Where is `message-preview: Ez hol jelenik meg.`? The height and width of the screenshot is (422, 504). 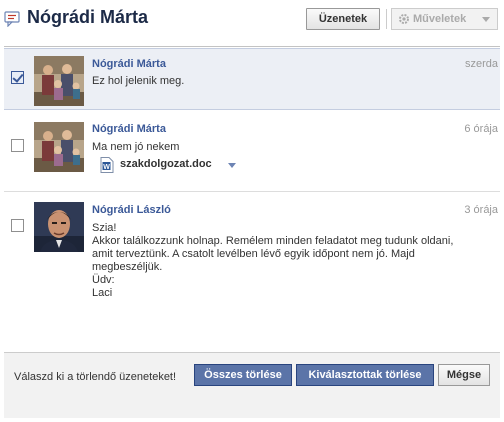 message-preview: Ez hol jelenik meg. is located at coordinates (138, 81).